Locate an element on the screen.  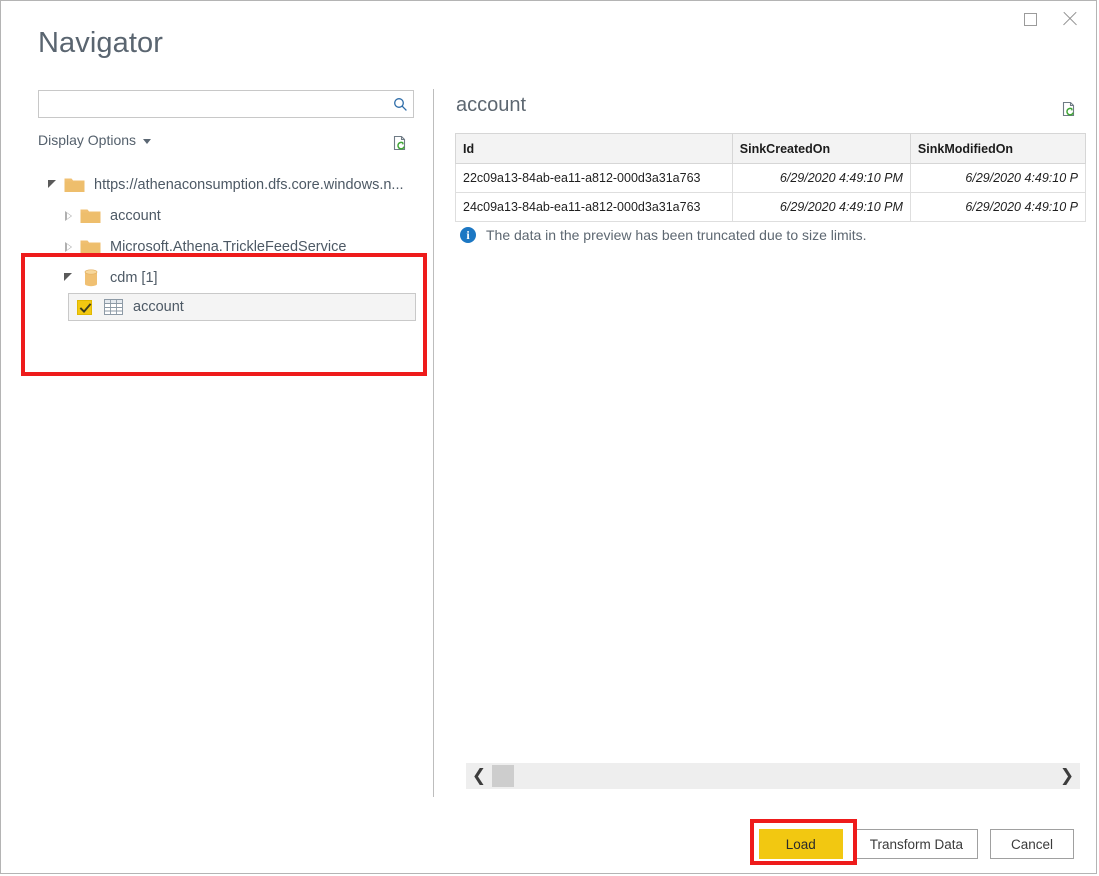
cancel-button: Cancel is located at coordinates (1032, 844).